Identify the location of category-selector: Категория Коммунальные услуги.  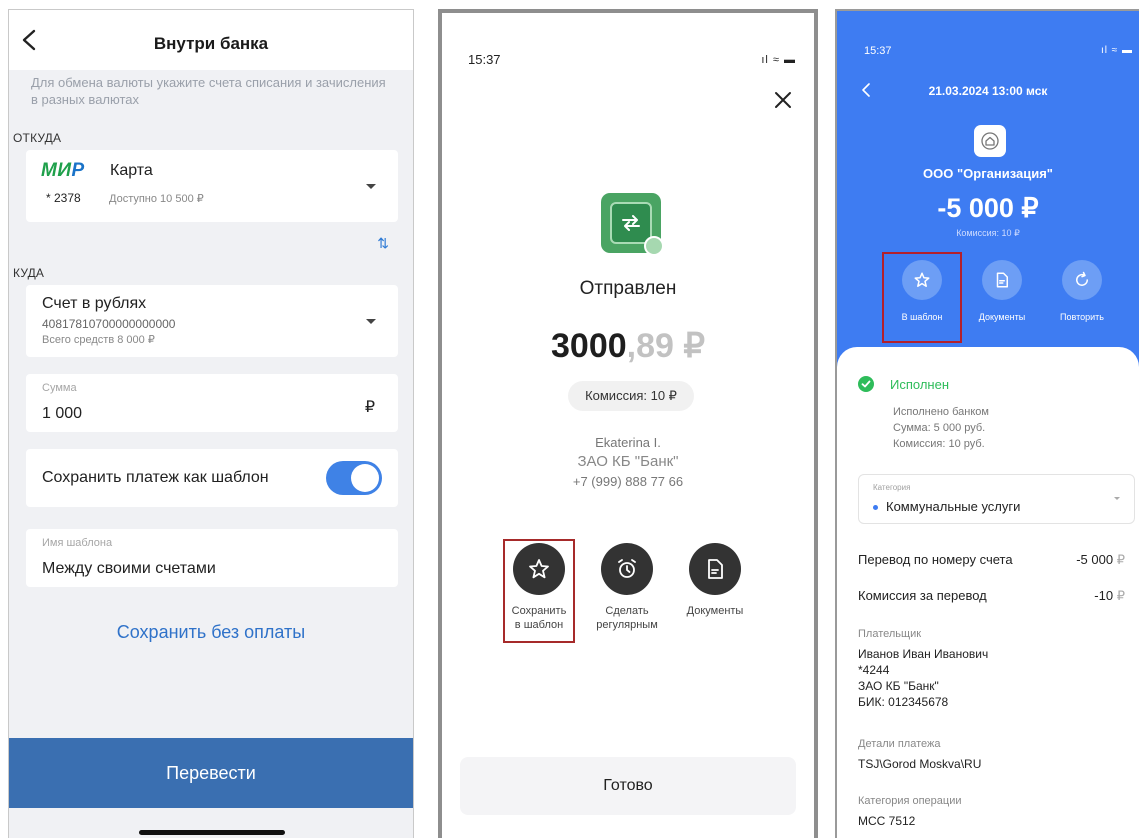
(996, 499).